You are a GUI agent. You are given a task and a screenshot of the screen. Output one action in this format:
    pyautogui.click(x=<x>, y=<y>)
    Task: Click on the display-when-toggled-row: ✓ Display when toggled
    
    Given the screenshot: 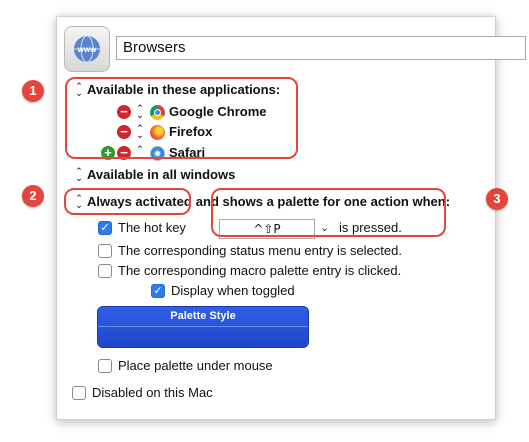 What is the action you would take?
    pyautogui.click(x=223, y=291)
    